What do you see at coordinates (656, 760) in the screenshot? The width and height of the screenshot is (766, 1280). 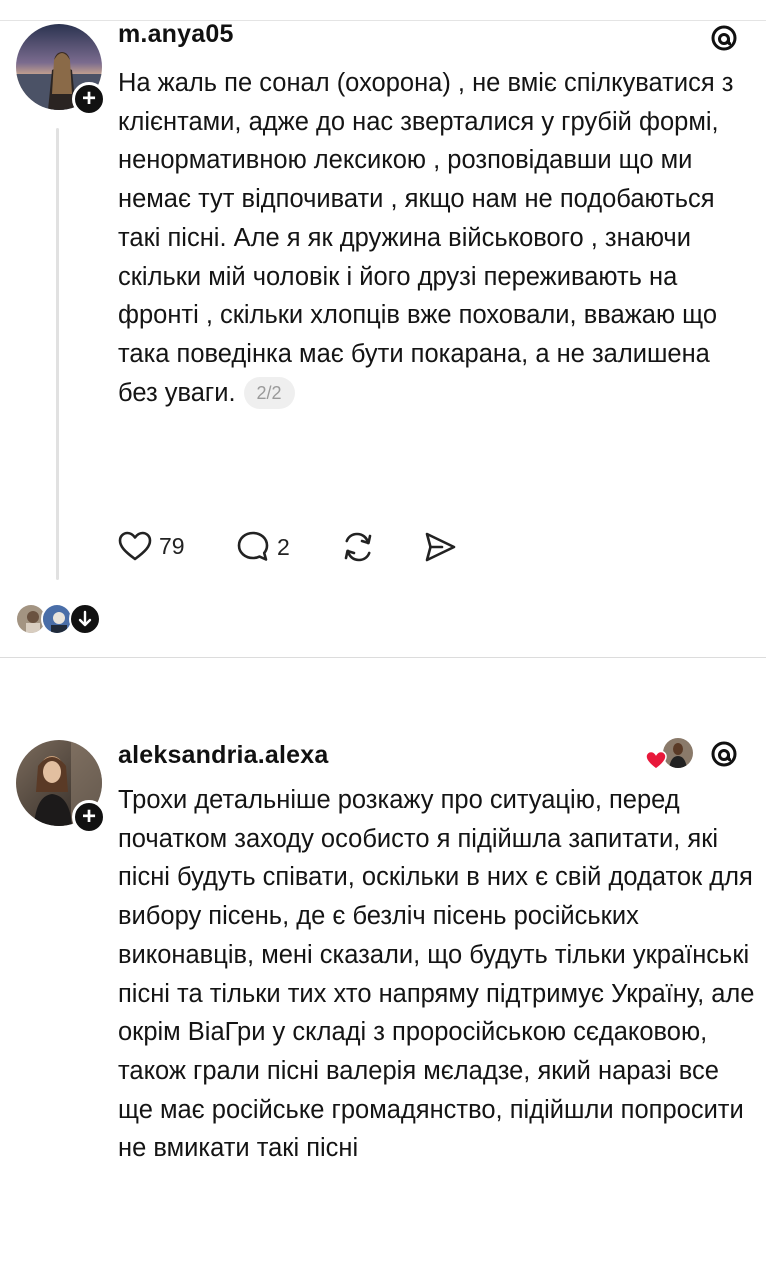 I see `heart-filled-icon` at bounding box center [656, 760].